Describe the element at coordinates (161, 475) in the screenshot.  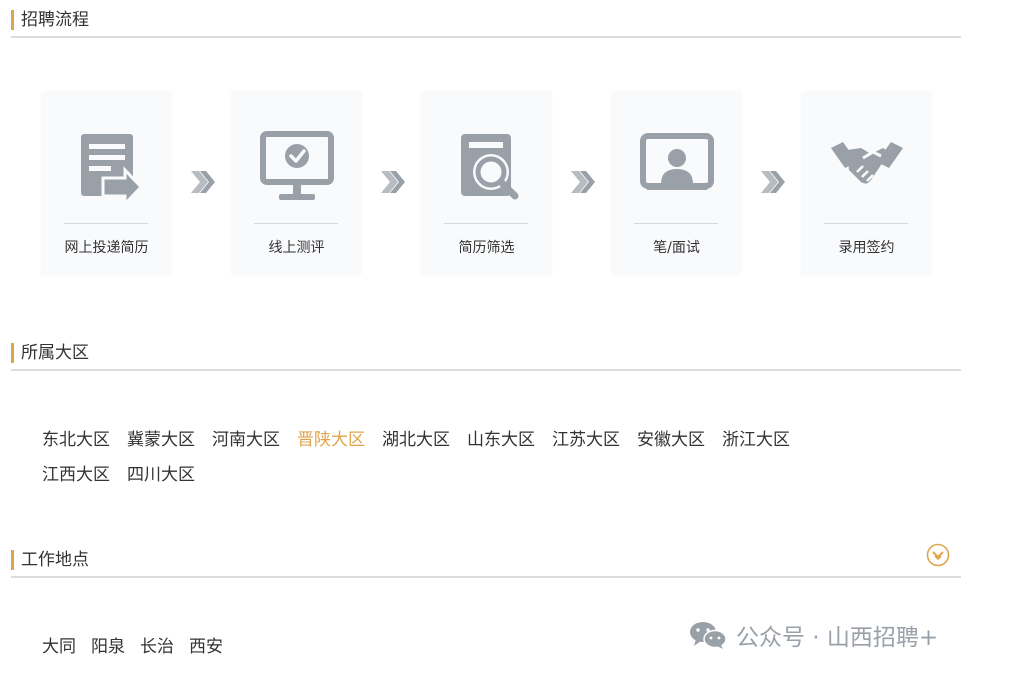
I see `region-link: 四川大区` at that location.